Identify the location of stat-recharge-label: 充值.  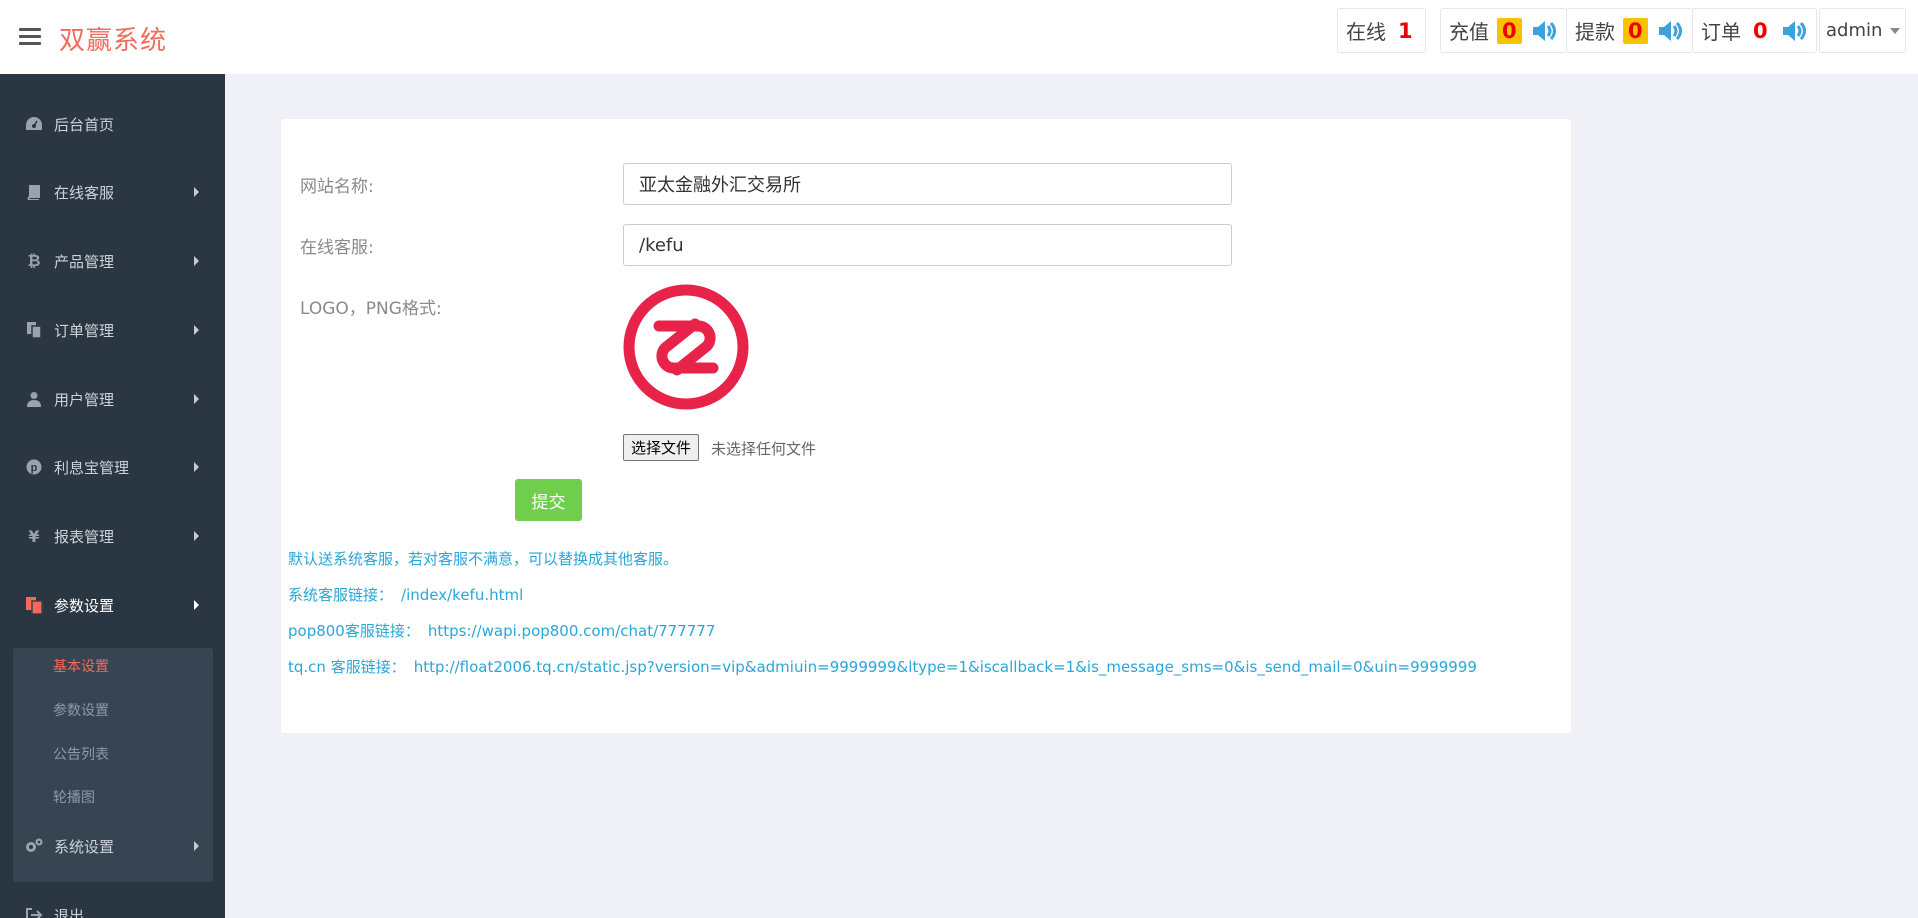
(1469, 32).